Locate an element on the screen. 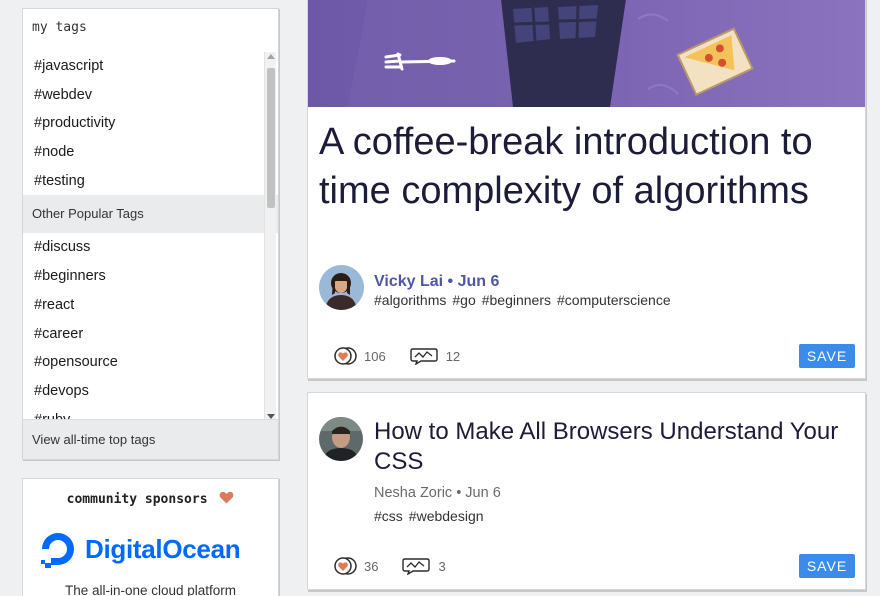 Image resolution: width=880 pixels, height=596 pixels. article-tag-link: #algorithms is located at coordinates (410, 300).